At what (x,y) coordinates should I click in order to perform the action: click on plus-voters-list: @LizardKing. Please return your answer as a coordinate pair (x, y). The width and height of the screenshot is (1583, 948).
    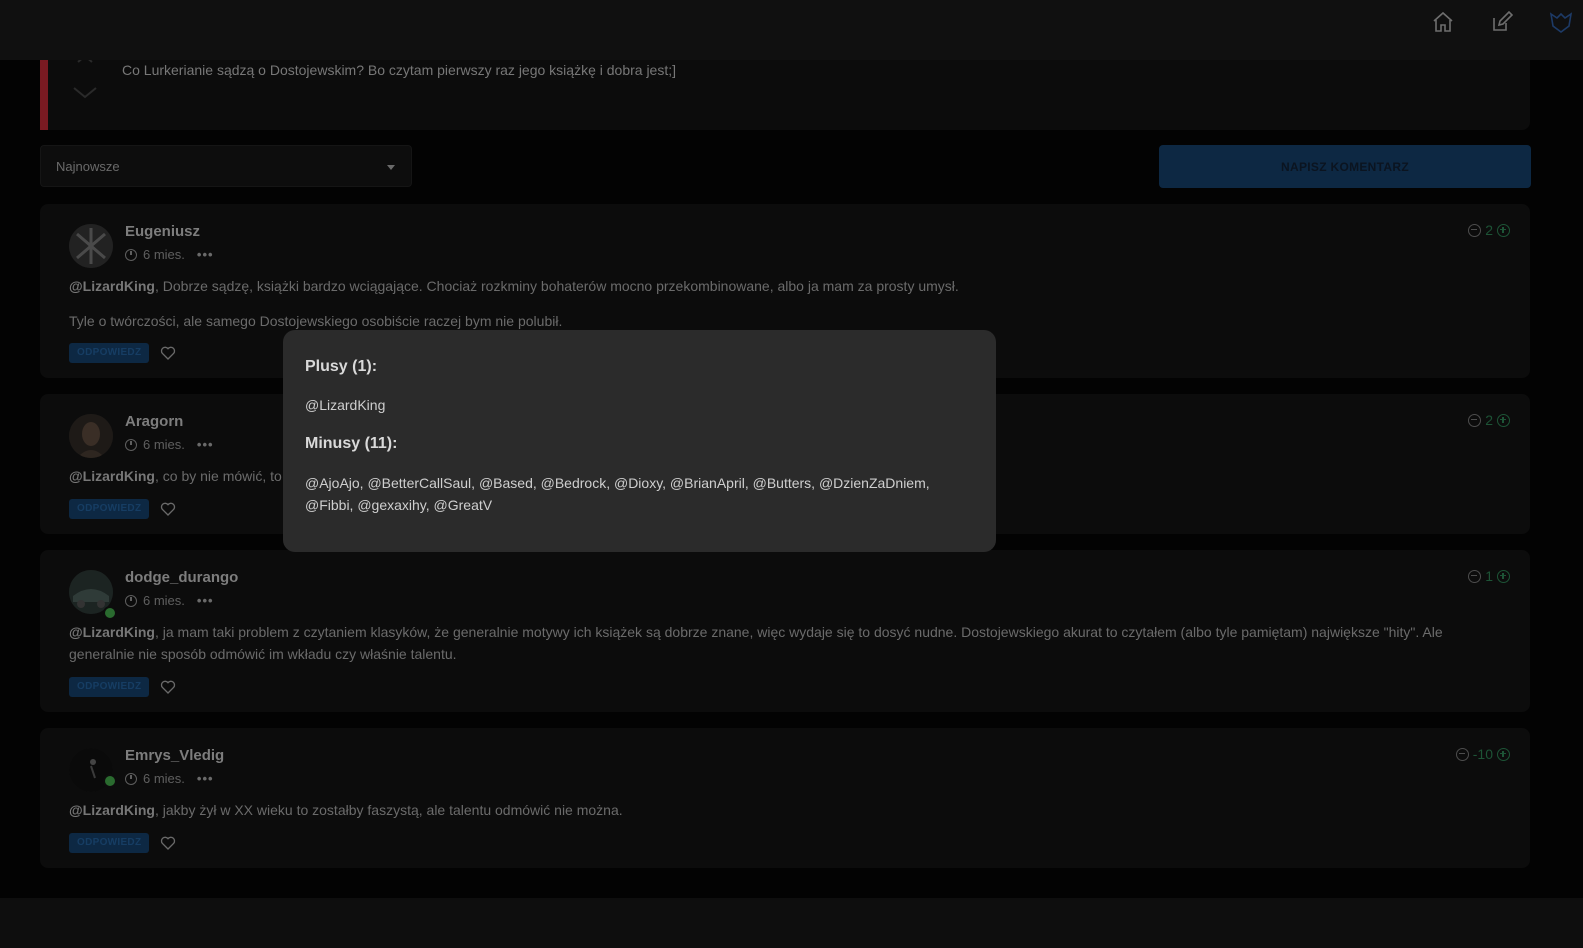
    Looking at the image, I should click on (635, 405).